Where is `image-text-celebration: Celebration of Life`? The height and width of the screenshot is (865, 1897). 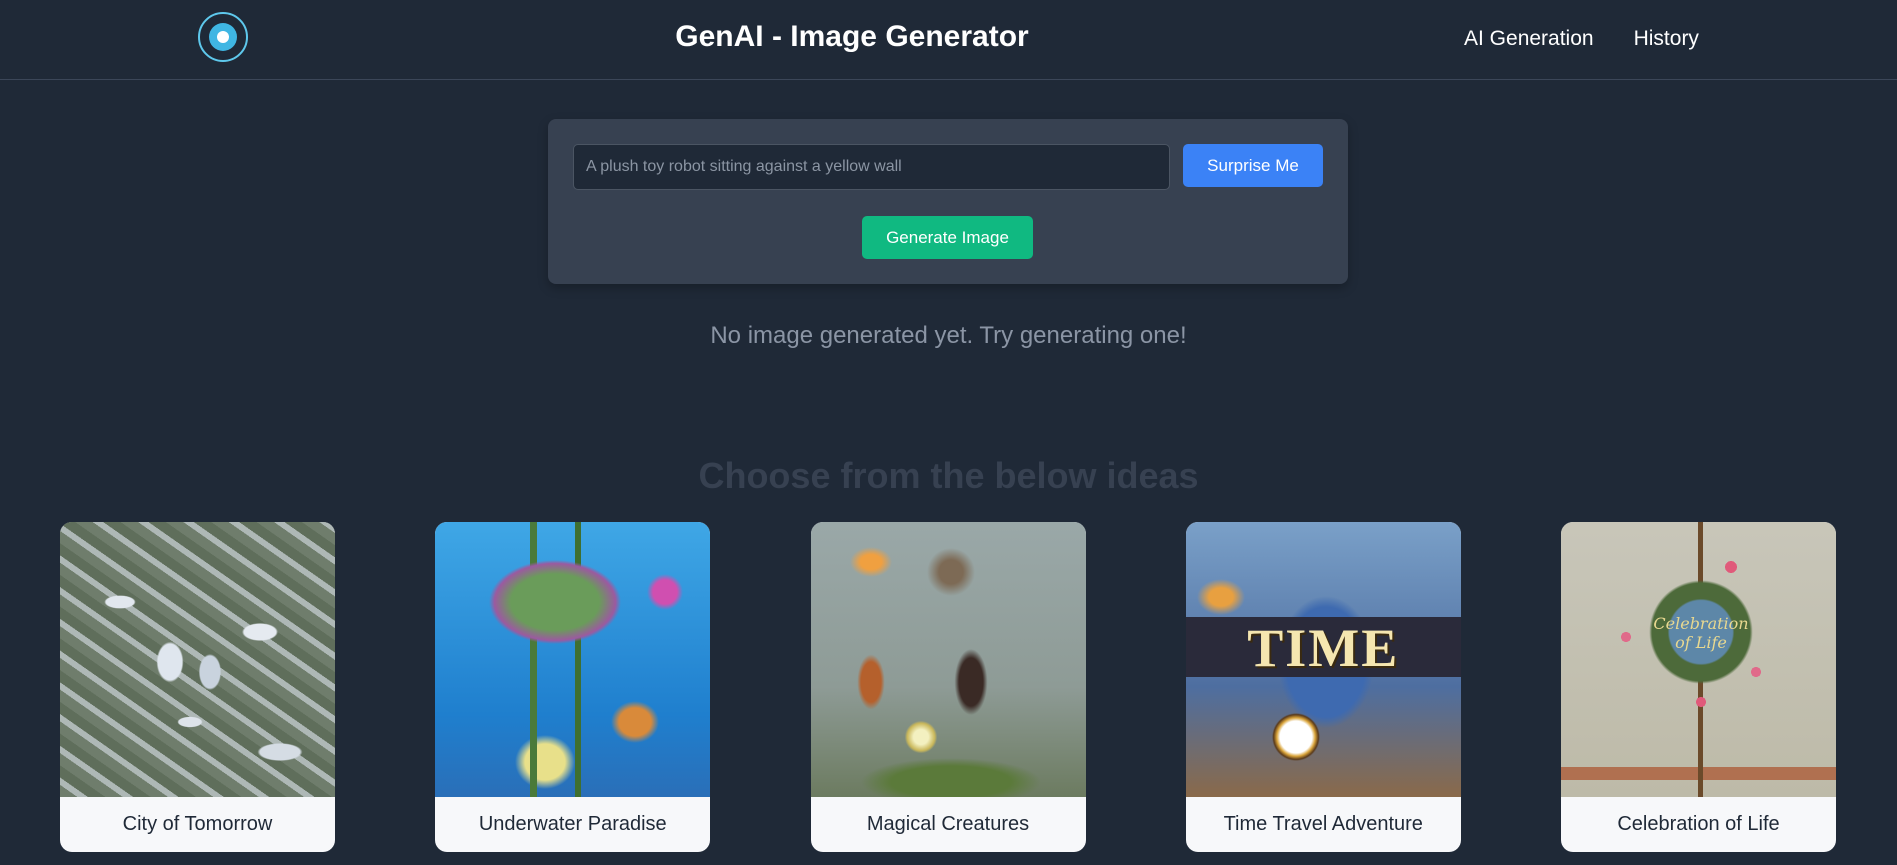 image-text-celebration: Celebration of Life is located at coordinates (1701, 633).